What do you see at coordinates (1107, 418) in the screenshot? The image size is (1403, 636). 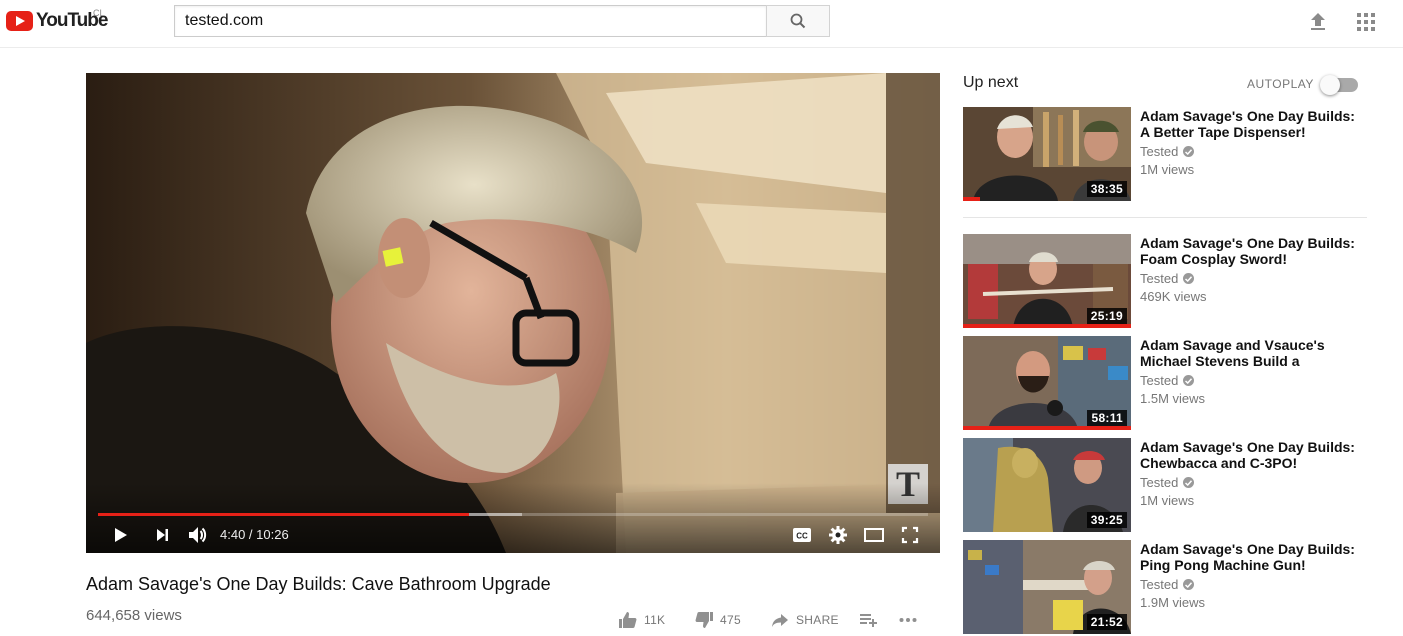 I see `video-duration: 58:11` at bounding box center [1107, 418].